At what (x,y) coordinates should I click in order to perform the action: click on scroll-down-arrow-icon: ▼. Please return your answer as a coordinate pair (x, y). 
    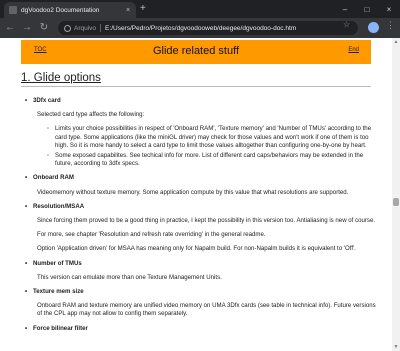
    Looking at the image, I should click on (396, 347).